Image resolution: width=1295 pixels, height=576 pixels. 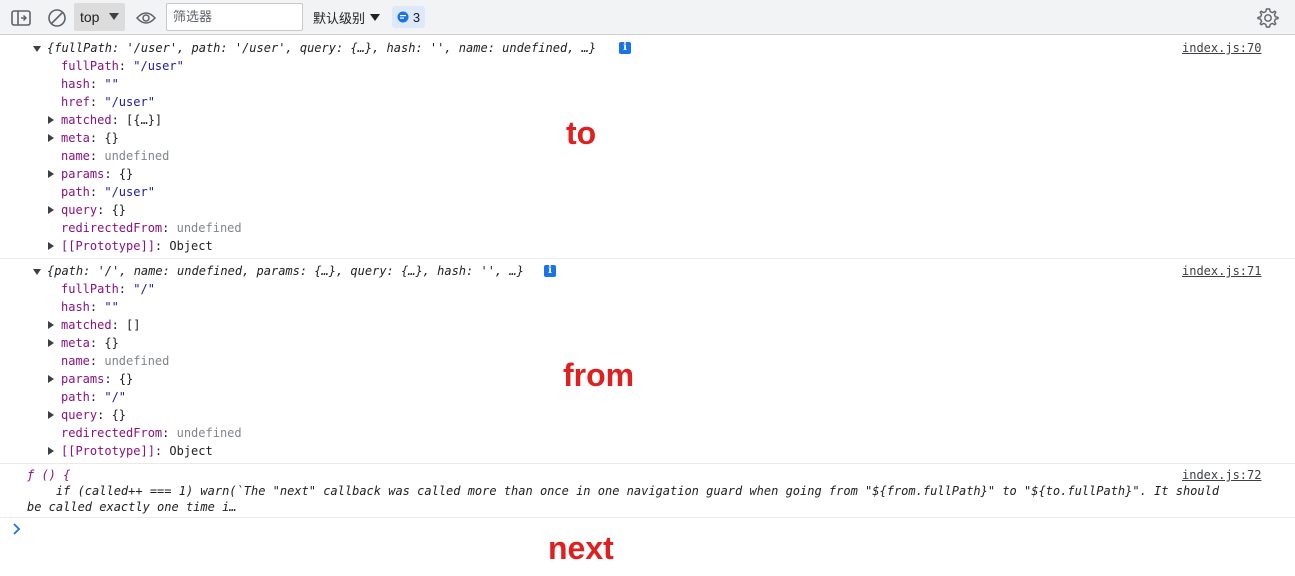 I want to click on context-label: top, so click(x=90, y=17).